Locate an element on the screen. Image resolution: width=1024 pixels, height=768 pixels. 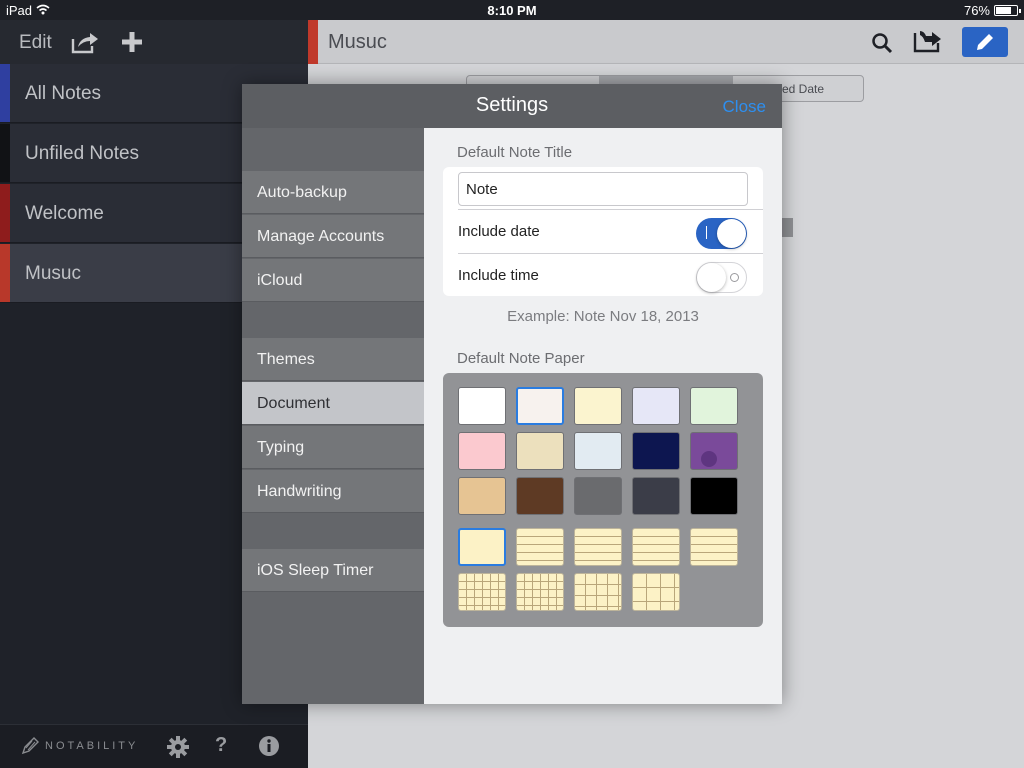
menu-item-auto-backup: Auto-backup is located at coordinates (333, 192).